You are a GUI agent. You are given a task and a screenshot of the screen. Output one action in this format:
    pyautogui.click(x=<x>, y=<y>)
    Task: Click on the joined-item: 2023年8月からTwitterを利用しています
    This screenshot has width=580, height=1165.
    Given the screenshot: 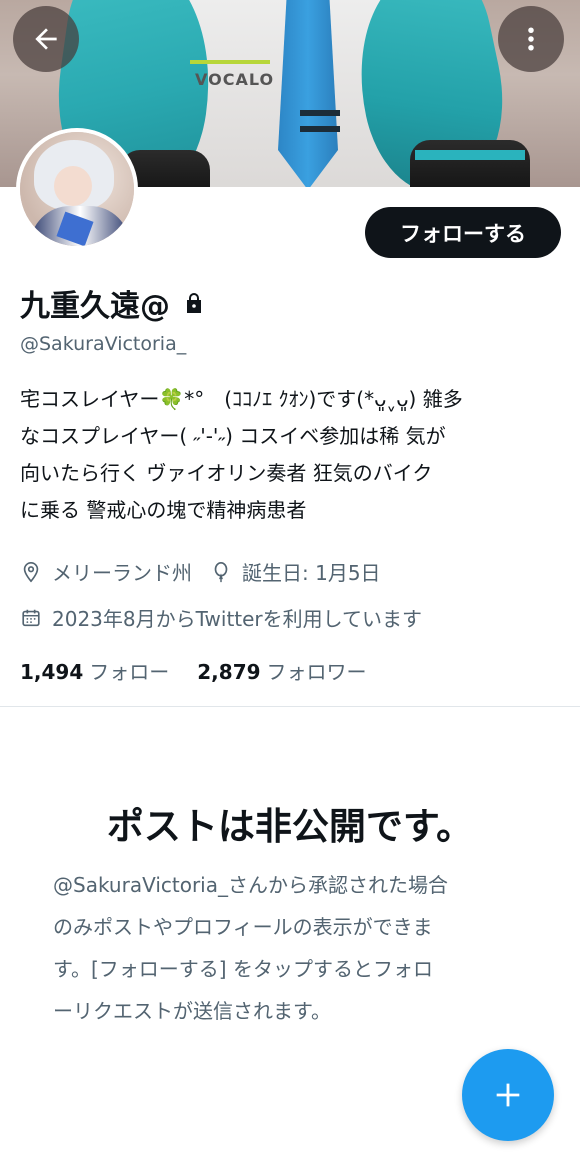 What is the action you would take?
    pyautogui.click(x=221, y=617)
    